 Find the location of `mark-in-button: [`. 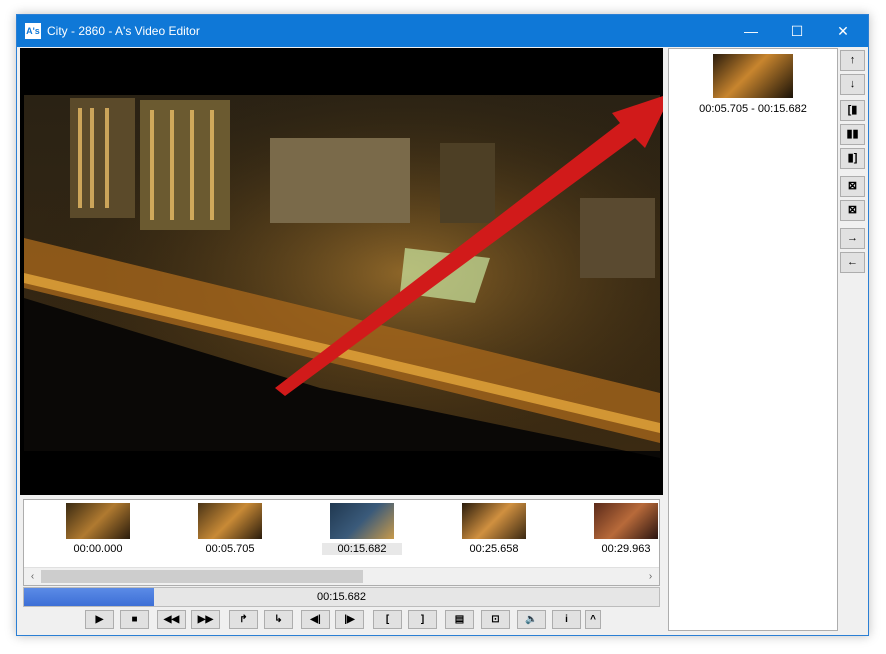

mark-in-button: [ is located at coordinates (387, 619).